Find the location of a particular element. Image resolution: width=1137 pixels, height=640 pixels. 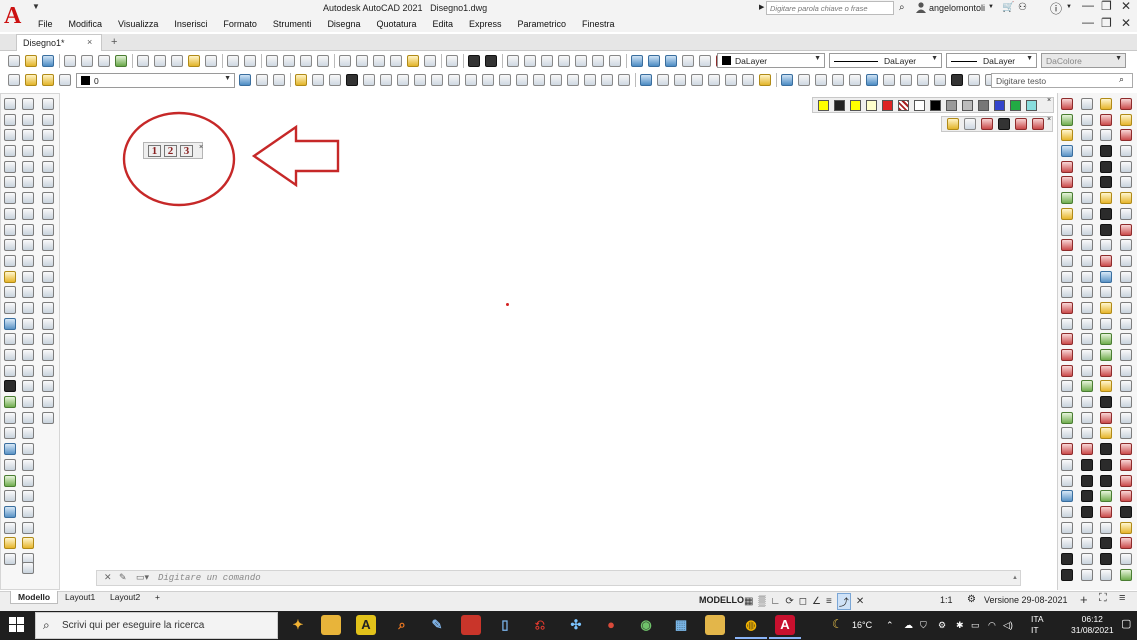

overkill-tool is located at coordinates (28, 464).